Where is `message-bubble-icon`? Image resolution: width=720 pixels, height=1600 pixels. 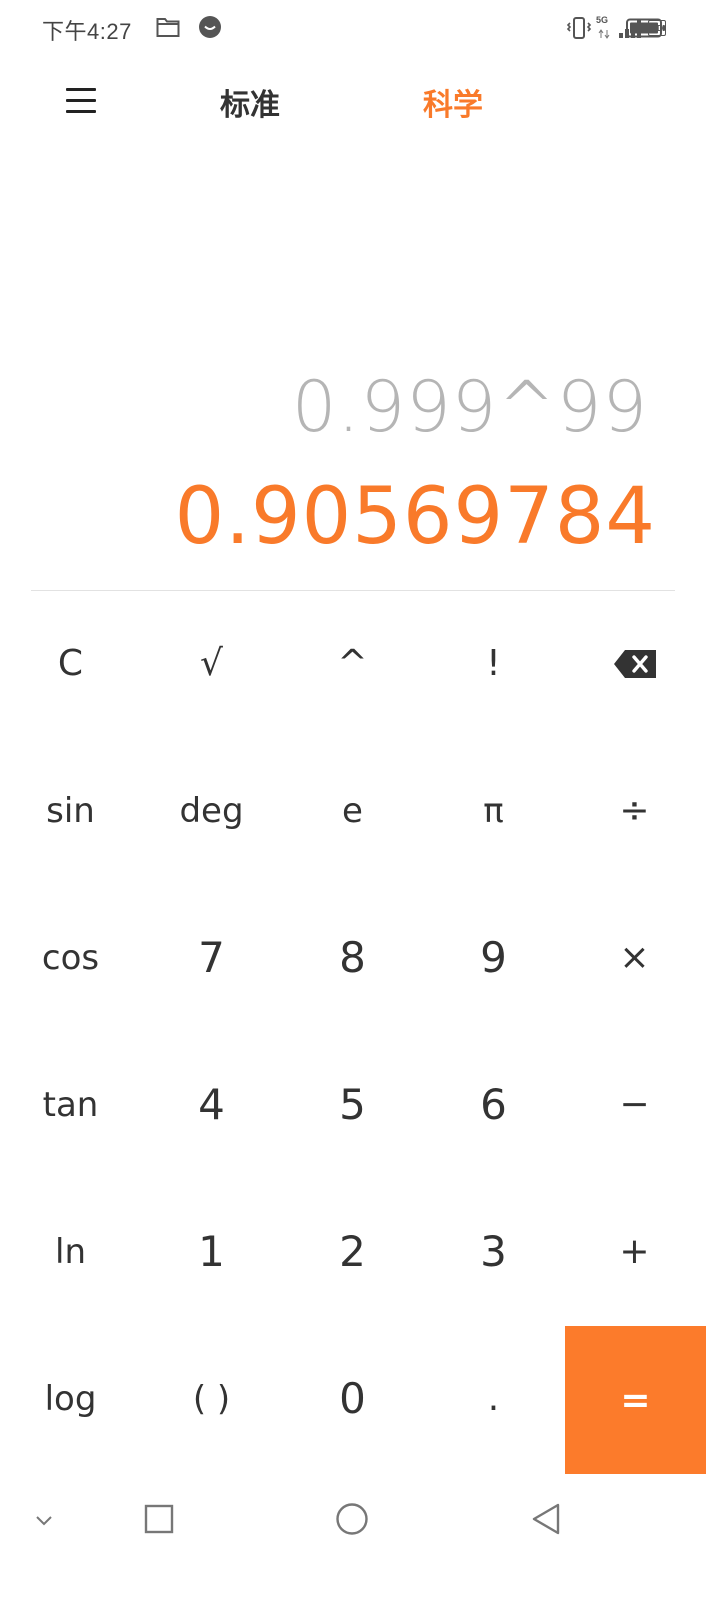 message-bubble-icon is located at coordinates (210, 27).